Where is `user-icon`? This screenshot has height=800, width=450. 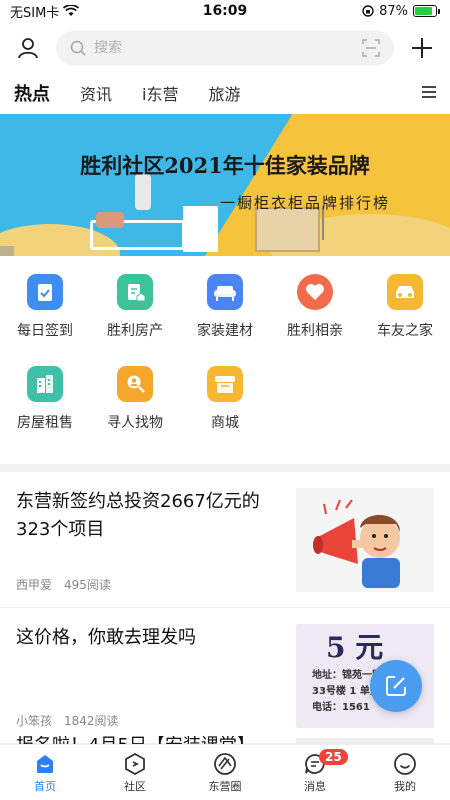
user-icon is located at coordinates (28, 48).